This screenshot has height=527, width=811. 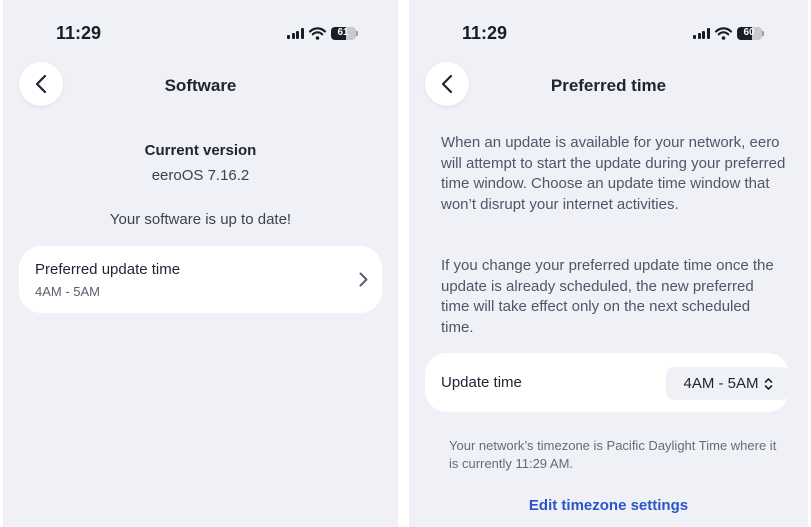 I want to click on battery-percent: 61, so click(x=343, y=32).